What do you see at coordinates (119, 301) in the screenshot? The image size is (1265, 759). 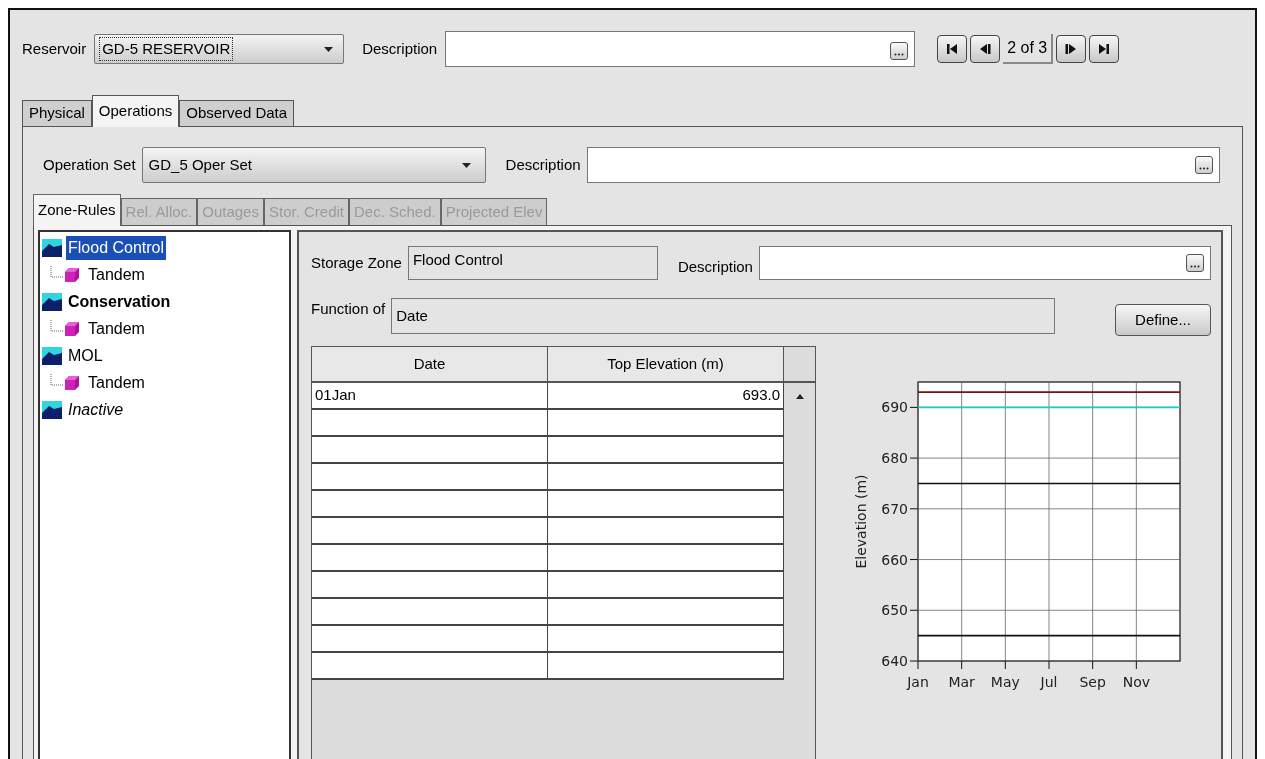 I see `zone-tree-item: Conservation` at bounding box center [119, 301].